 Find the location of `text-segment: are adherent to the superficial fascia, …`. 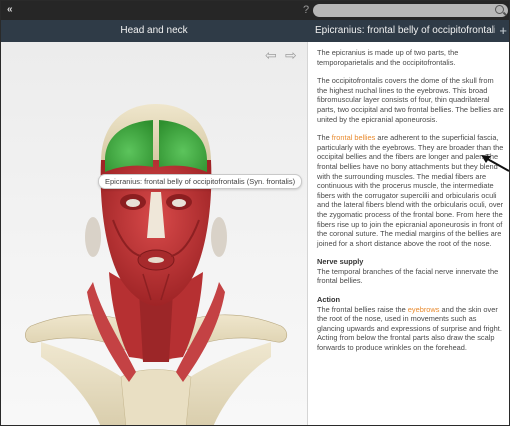

text-segment: are adherent to the superficial fascia, … is located at coordinates (410, 190).